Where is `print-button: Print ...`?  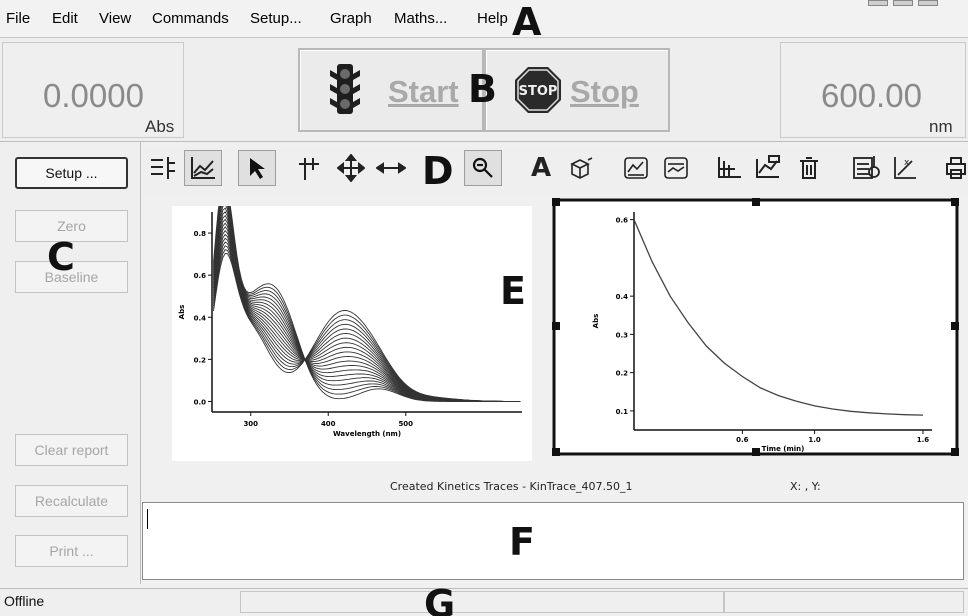 print-button: Print ... is located at coordinates (71, 551).